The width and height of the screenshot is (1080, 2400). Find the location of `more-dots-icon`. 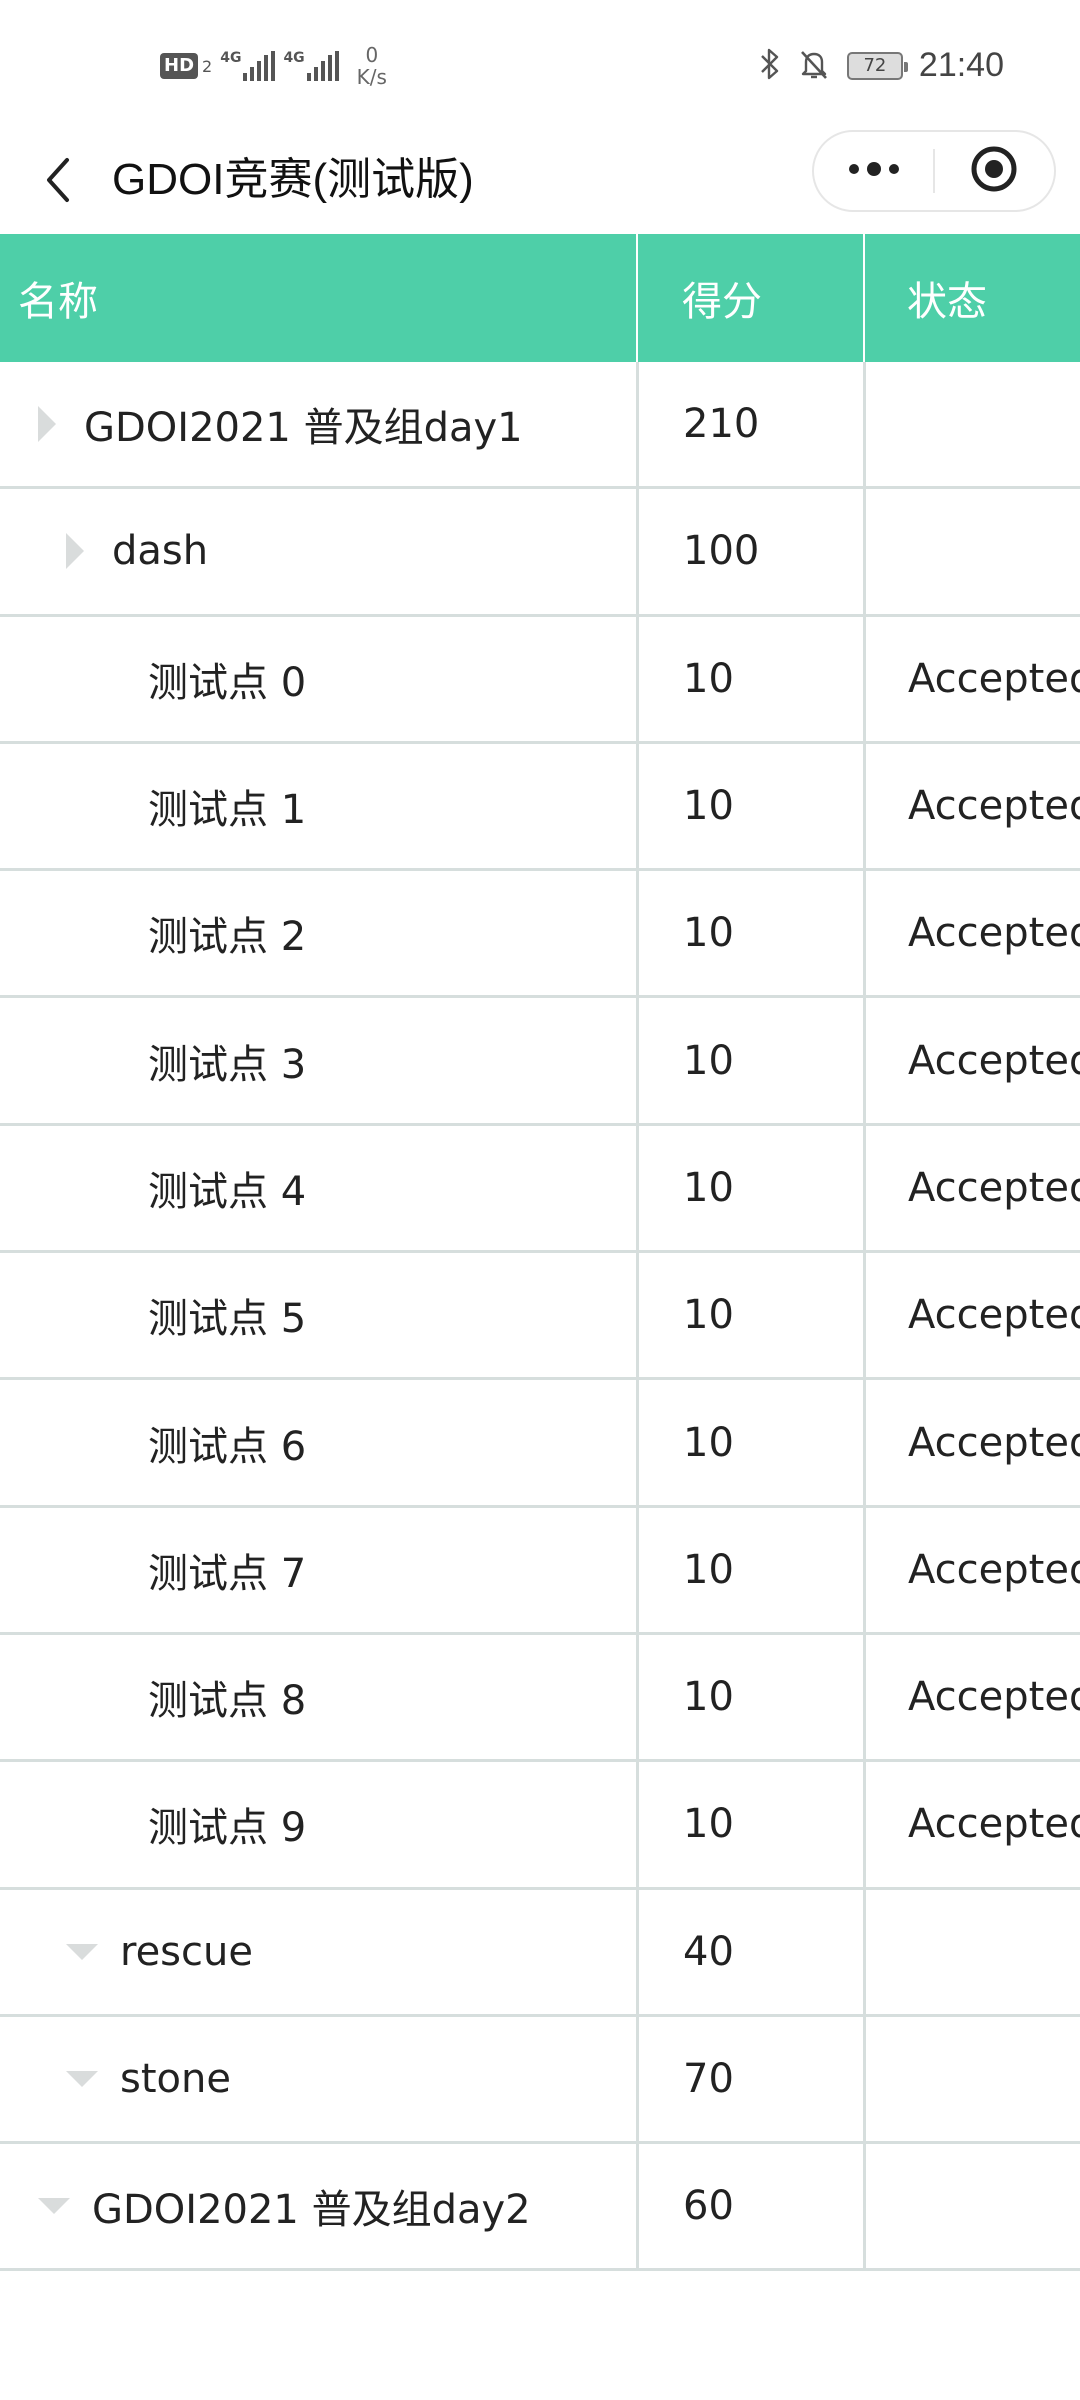

more-dots-icon is located at coordinates (874, 171).